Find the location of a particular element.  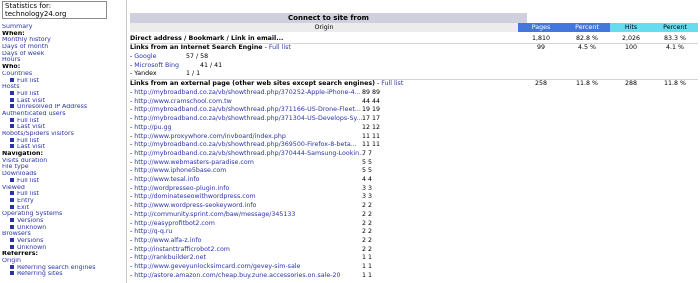

external-link-url: http://q-q.ru is located at coordinates (153, 231).